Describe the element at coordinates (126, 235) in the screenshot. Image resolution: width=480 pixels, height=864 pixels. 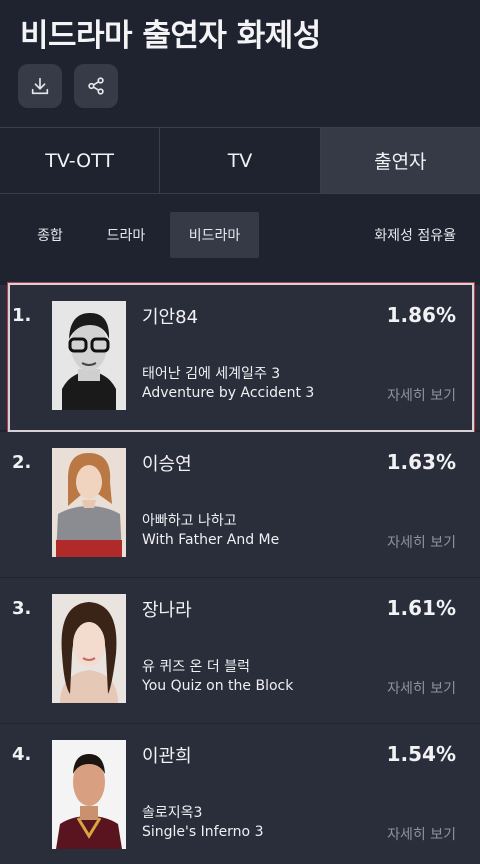
I see `subtab-drama: 드라마` at that location.